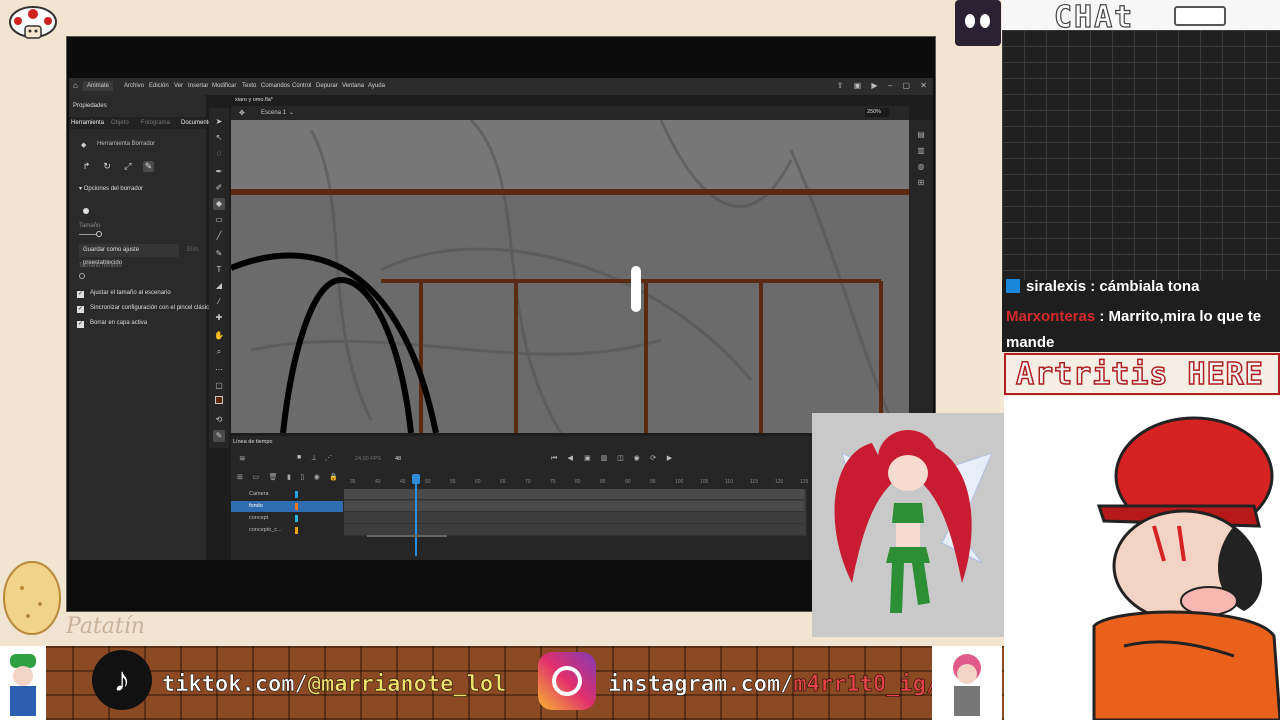 The image size is (1280, 720). What do you see at coordinates (621, 458) in the screenshot?
I see `onion-skin-icon: ◫` at bounding box center [621, 458].